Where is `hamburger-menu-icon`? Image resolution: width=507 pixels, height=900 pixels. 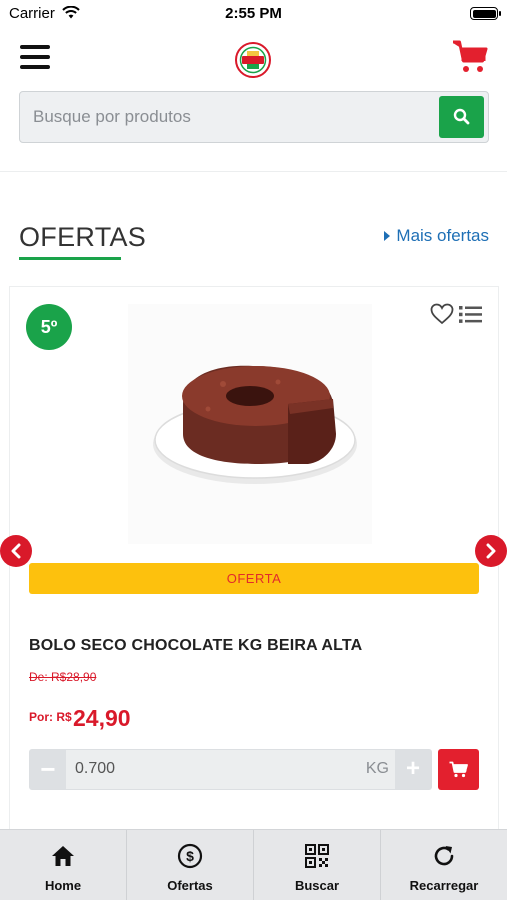
hamburger-menu-icon is located at coordinates (35, 58).